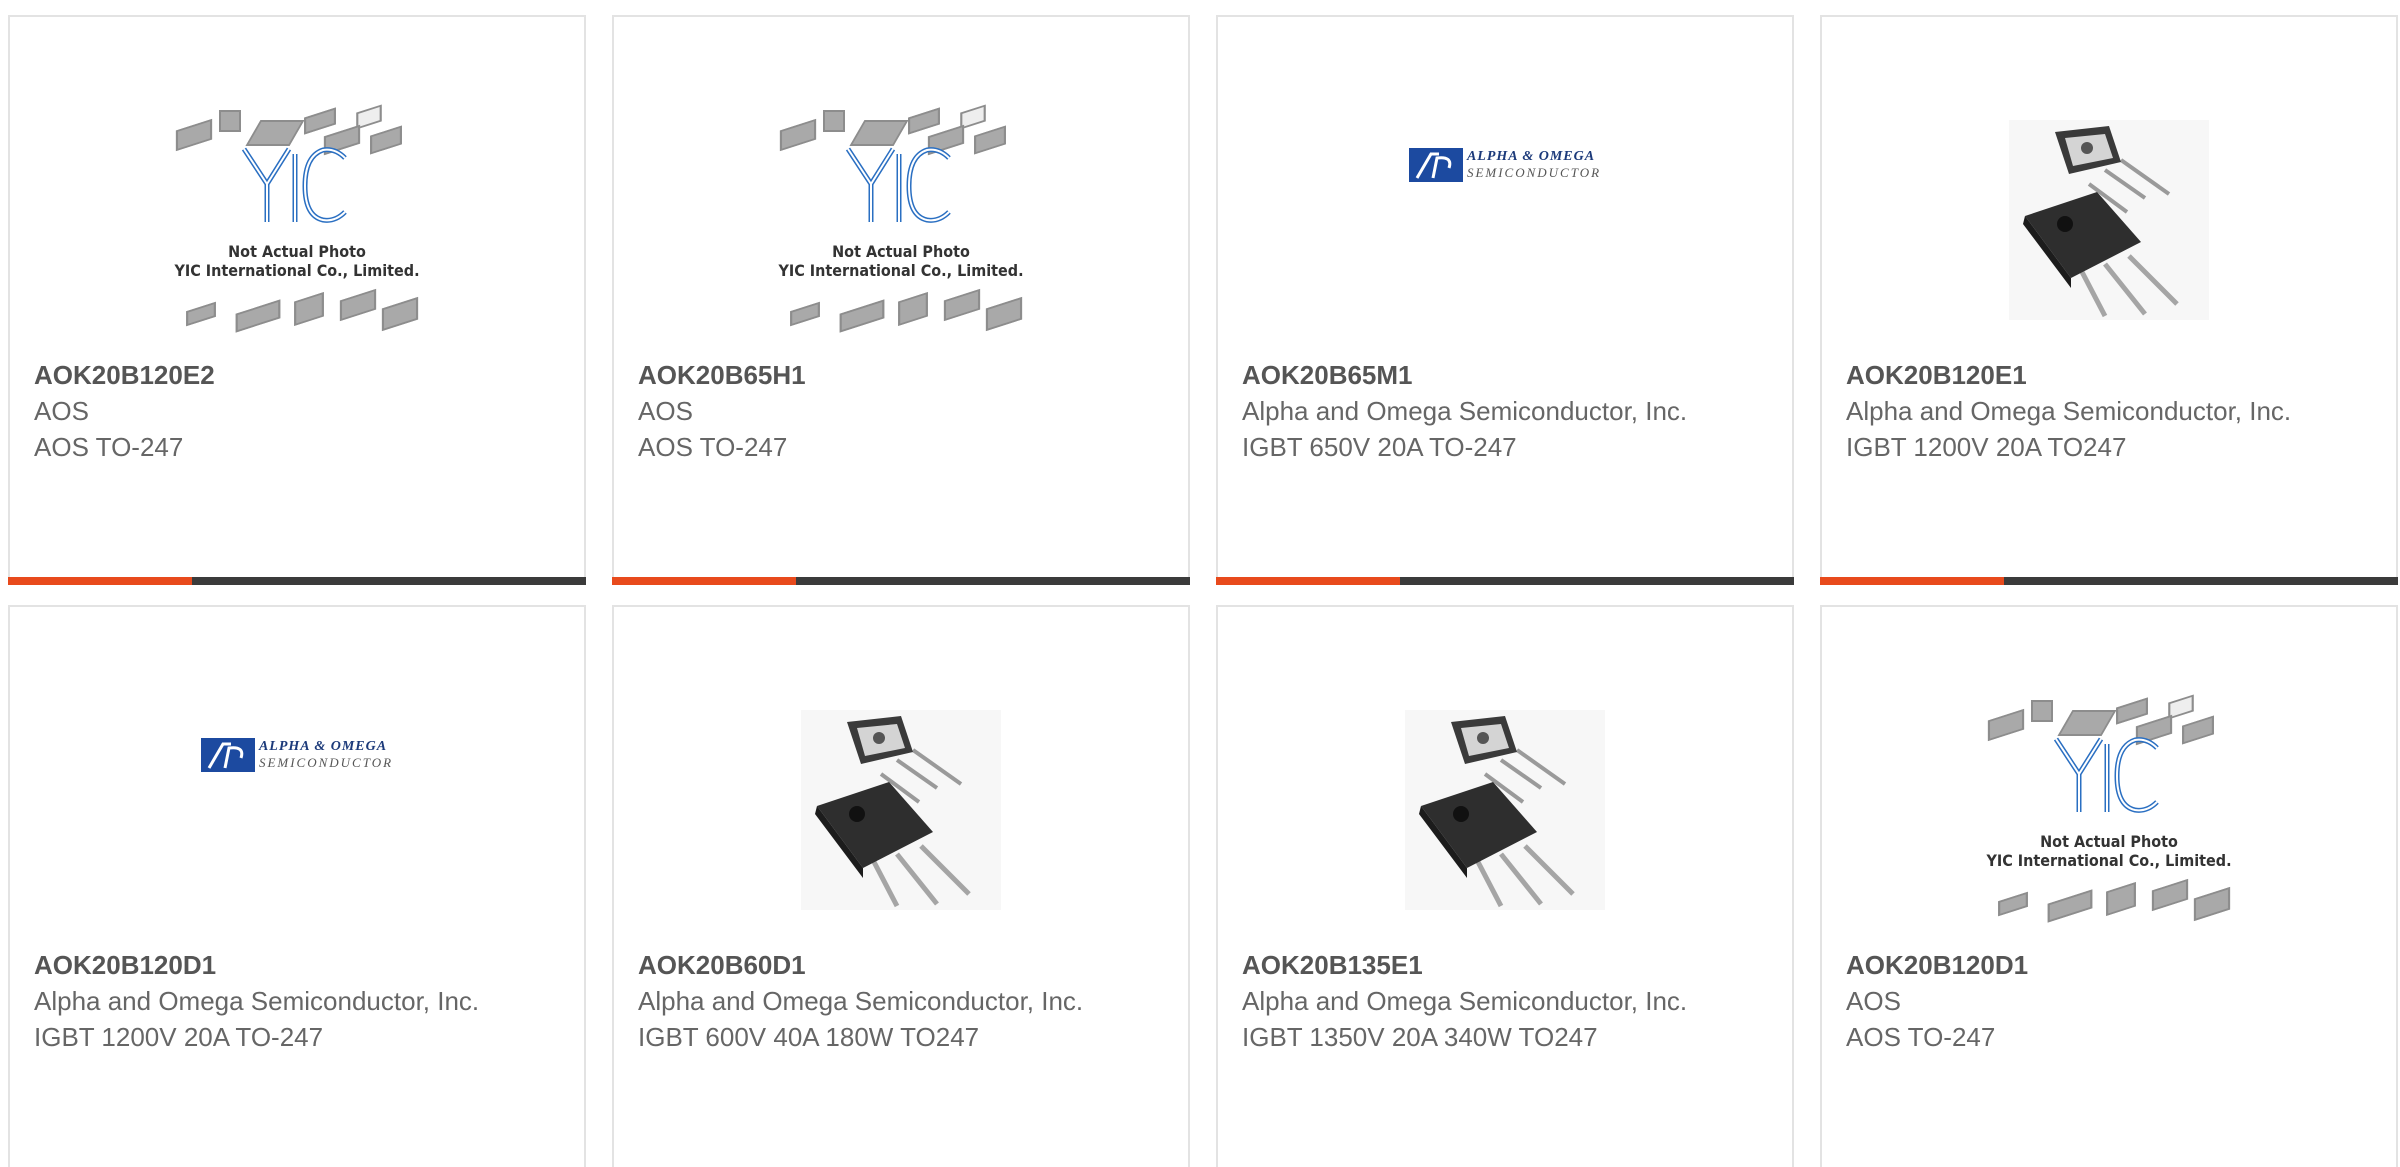 This screenshot has height=1167, width=2400. What do you see at coordinates (809, 1037) in the screenshot?
I see `description: IGBT 600V 40A 180W TO247` at bounding box center [809, 1037].